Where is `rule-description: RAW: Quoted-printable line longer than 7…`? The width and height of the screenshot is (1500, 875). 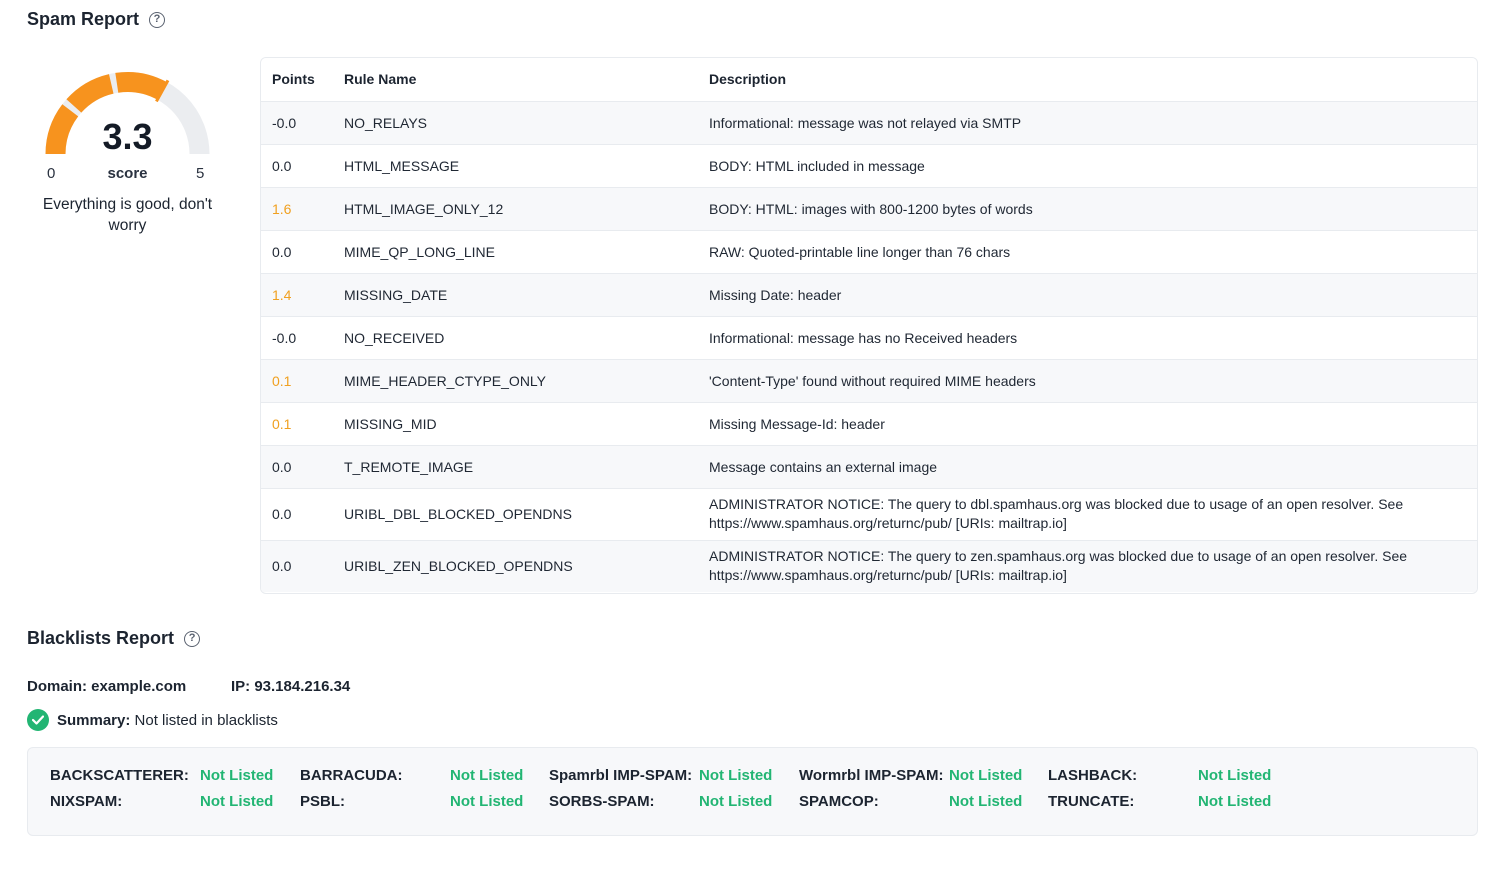 rule-description: RAW: Quoted-printable line longer than 7… is located at coordinates (1087, 252).